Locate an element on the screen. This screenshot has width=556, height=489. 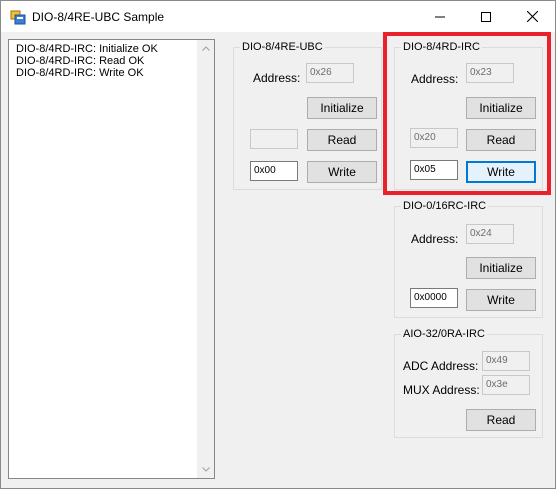
mux-address-label: MUX Address: is located at coordinates (441, 390).